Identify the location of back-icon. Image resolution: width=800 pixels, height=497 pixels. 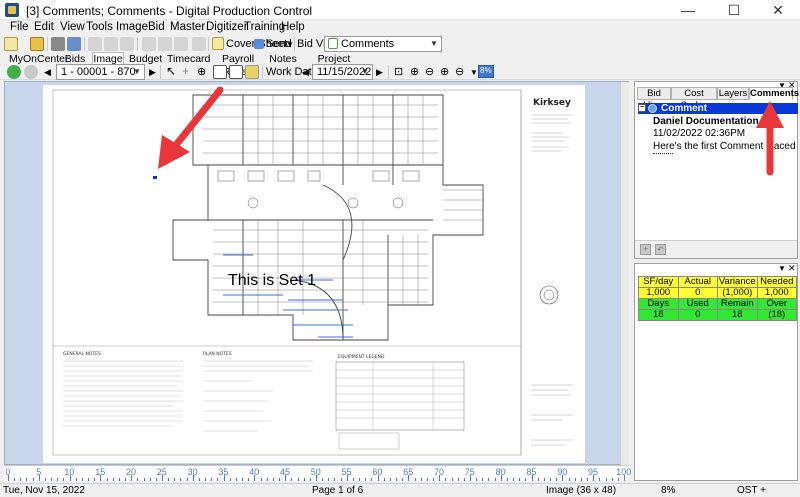
(31, 72).